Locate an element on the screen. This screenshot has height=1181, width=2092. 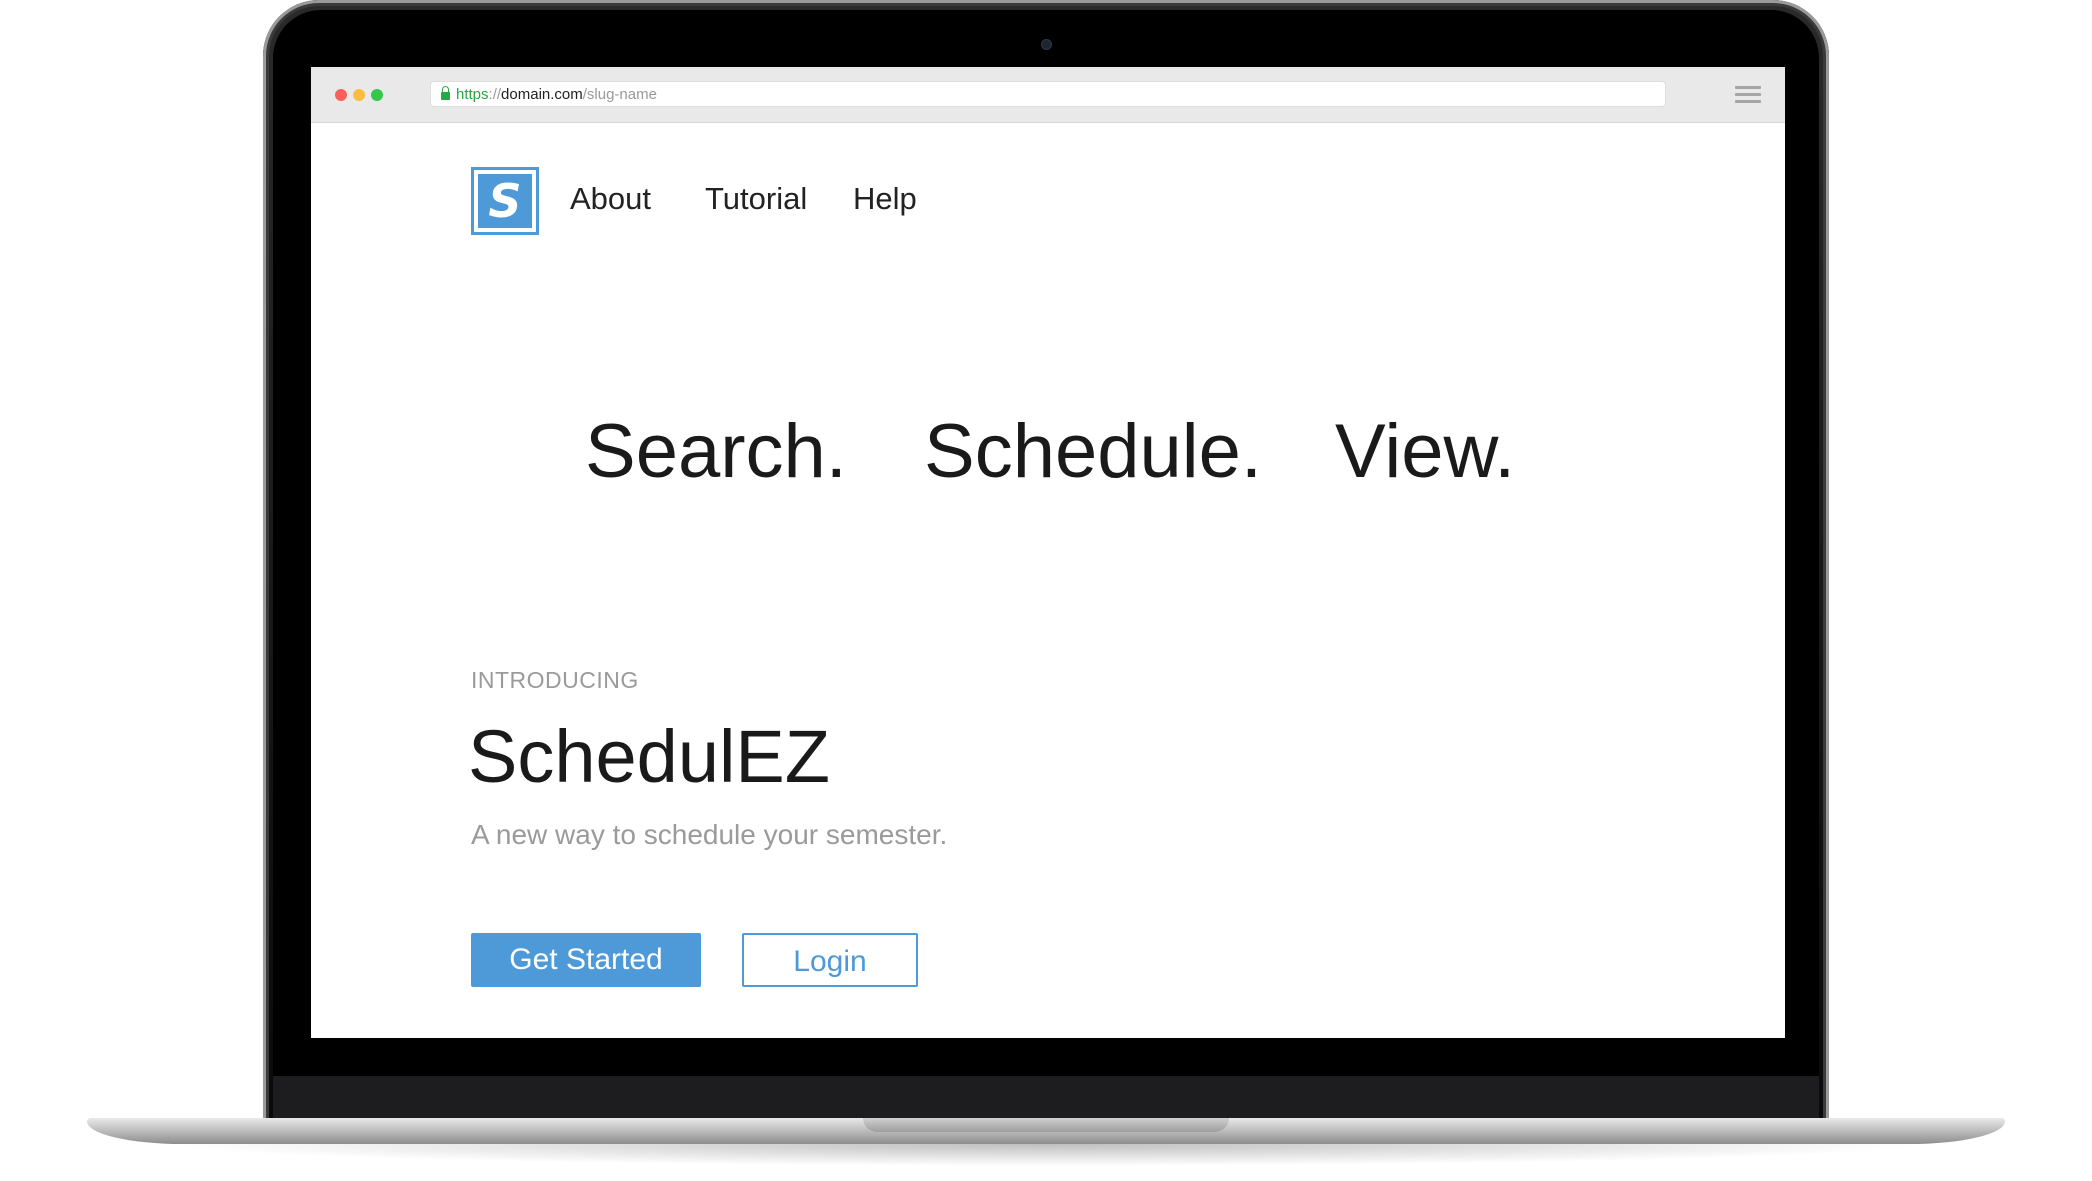
get-started-button: Get Started is located at coordinates (586, 960).